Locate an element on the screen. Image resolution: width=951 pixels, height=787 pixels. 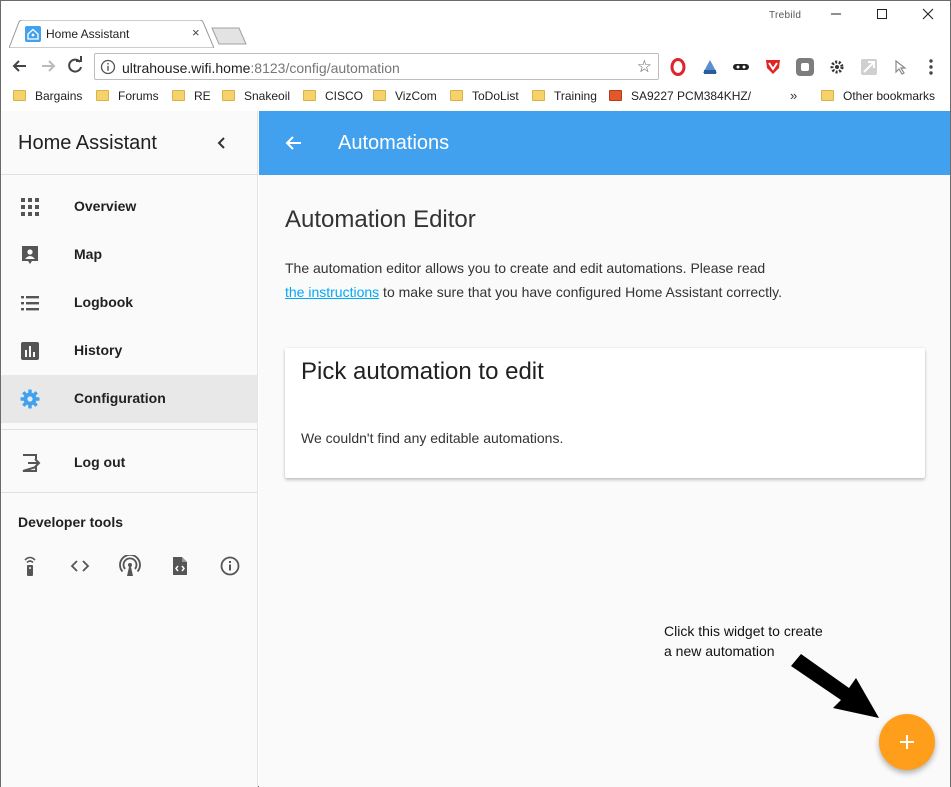
other-bookmarks: Other bookmarks is located at coordinates (878, 97).